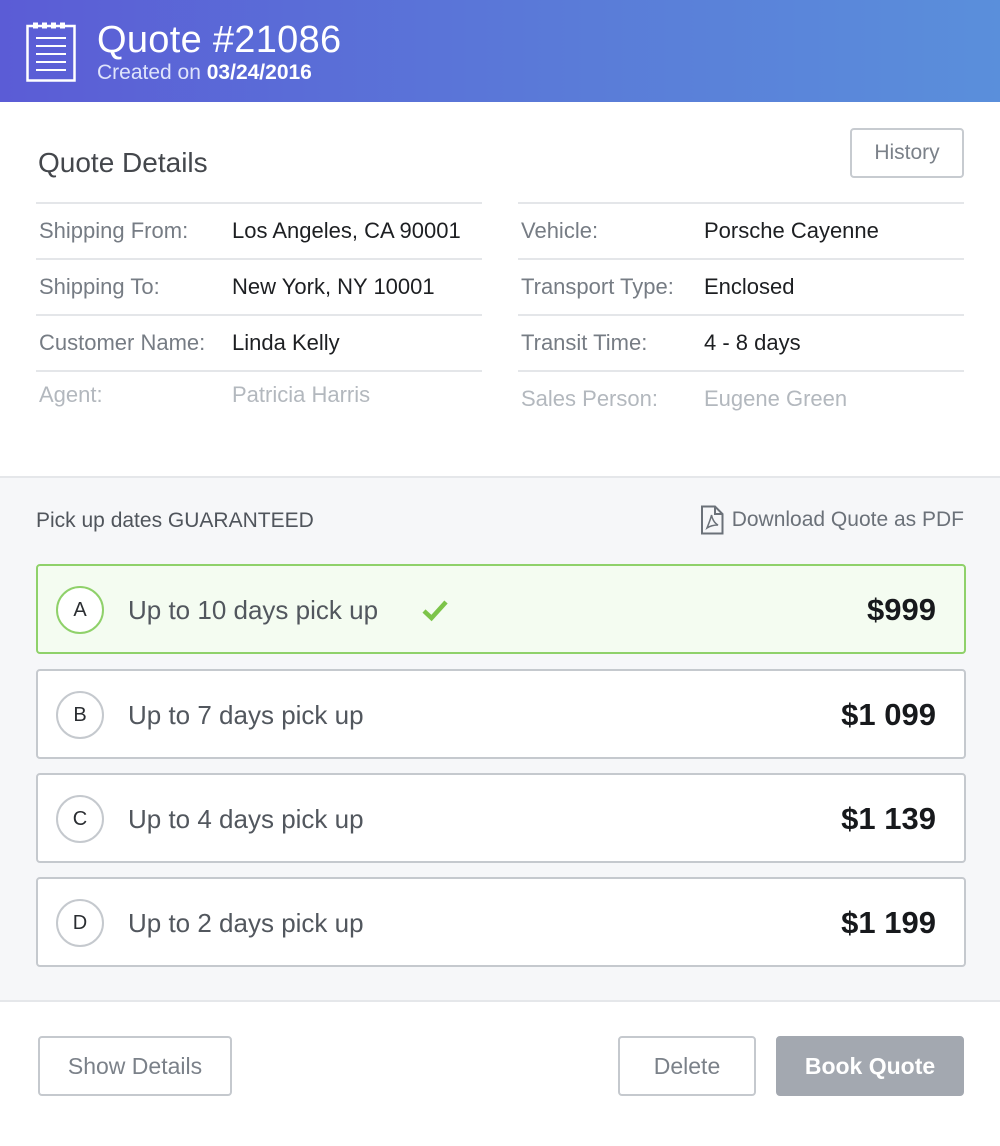 This screenshot has height=1146, width=1000. I want to click on pickup-option-d: D Up to 2 days pick up $1 199, so click(501, 922).